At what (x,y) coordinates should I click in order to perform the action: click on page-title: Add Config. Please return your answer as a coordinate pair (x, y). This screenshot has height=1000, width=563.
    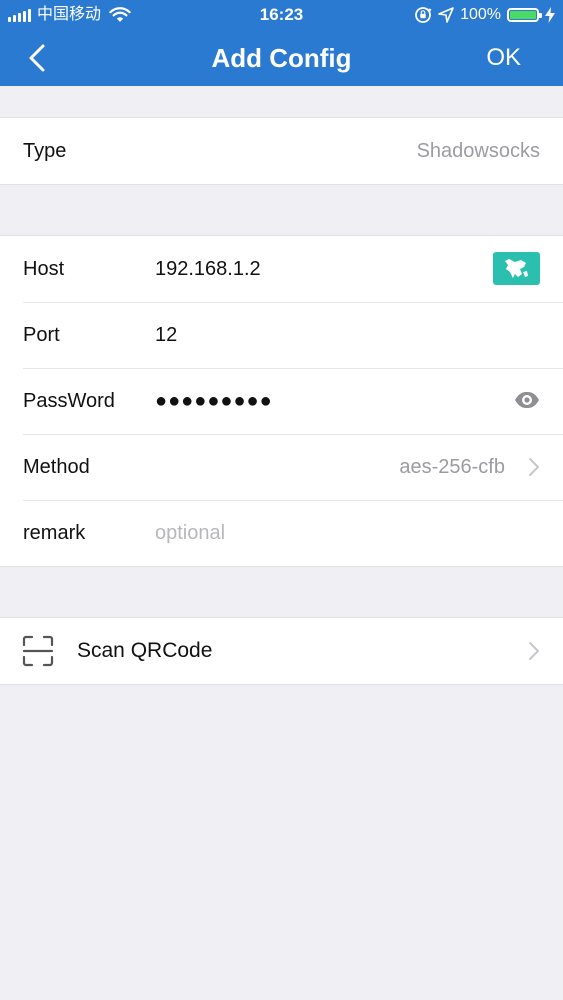
    Looking at the image, I should click on (281, 58).